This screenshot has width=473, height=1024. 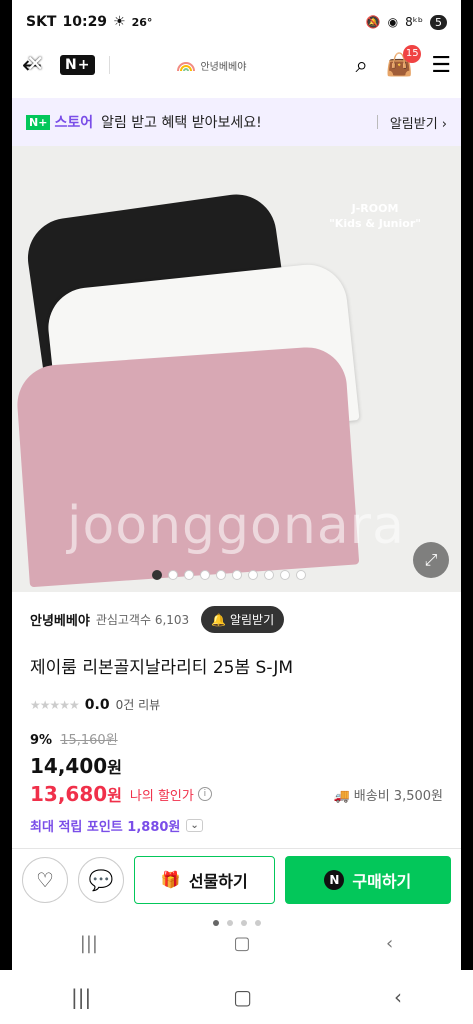 What do you see at coordinates (89, 740) in the screenshot?
I see `original-price: 15,160원` at bounding box center [89, 740].